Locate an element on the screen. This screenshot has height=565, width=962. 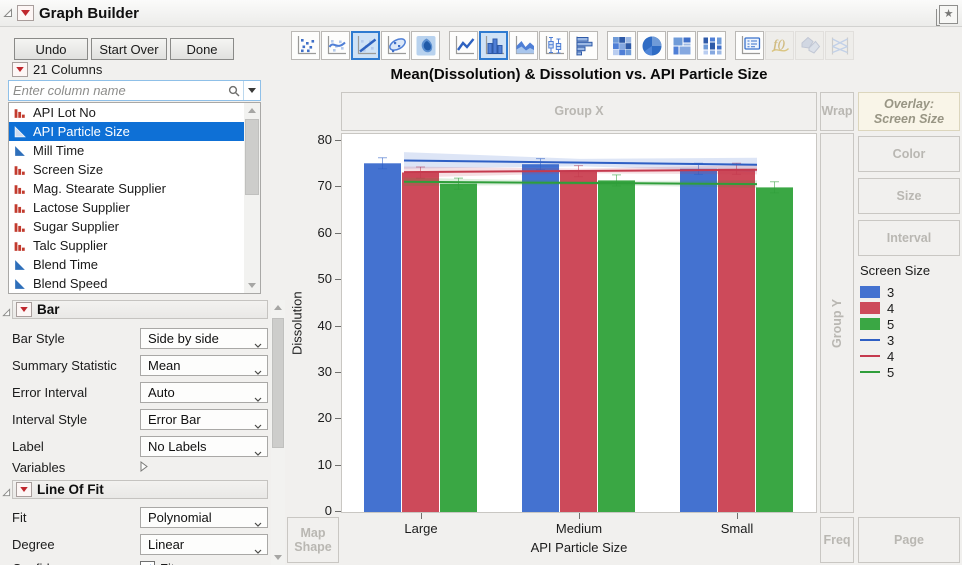
column-item-api-particle-size: API Particle Size is located at coordinates (126, 131).